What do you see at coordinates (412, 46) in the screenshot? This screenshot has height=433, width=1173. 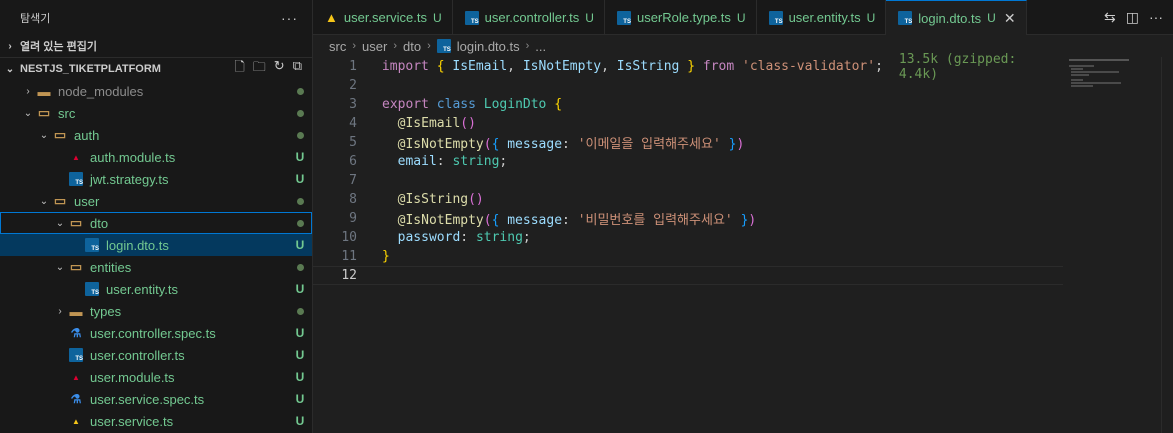 I see `breadcrumb-item: dto` at bounding box center [412, 46].